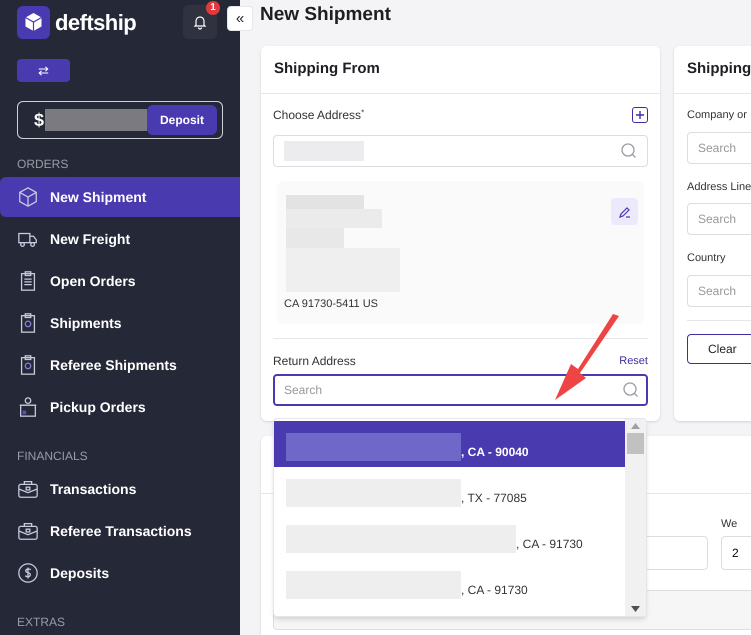 This screenshot has height=635, width=751. I want to click on currency-sign: $, so click(39, 120).